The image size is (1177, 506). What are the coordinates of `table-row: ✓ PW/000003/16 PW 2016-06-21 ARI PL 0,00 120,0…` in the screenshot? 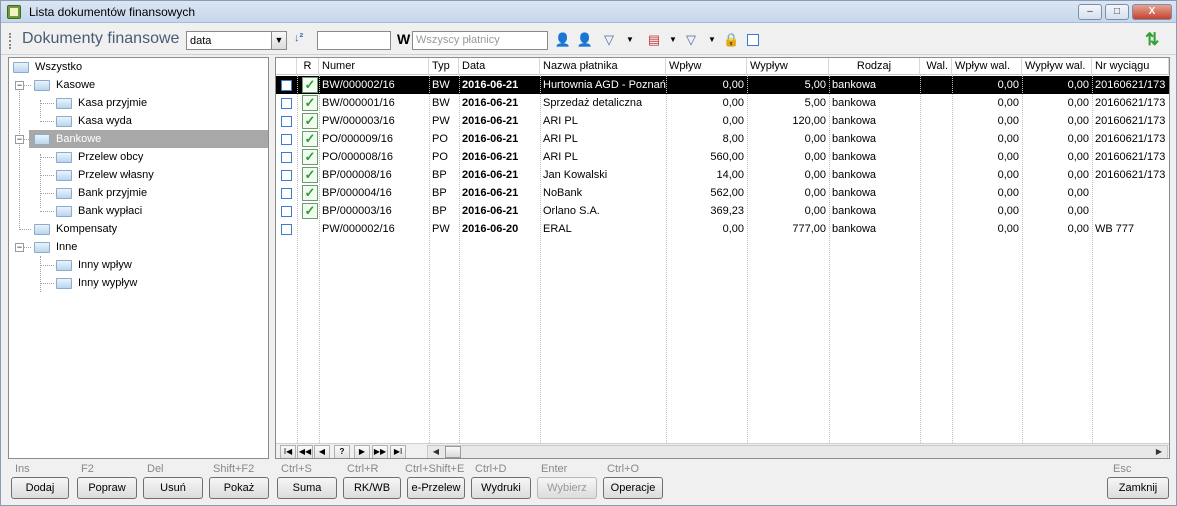 It's located at (722, 121).